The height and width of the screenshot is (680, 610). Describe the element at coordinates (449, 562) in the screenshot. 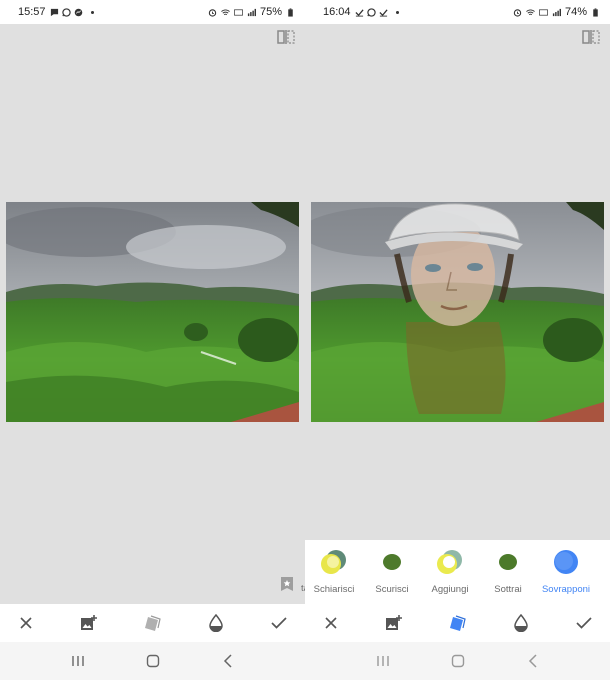

I see `add-thumb-icon` at that location.